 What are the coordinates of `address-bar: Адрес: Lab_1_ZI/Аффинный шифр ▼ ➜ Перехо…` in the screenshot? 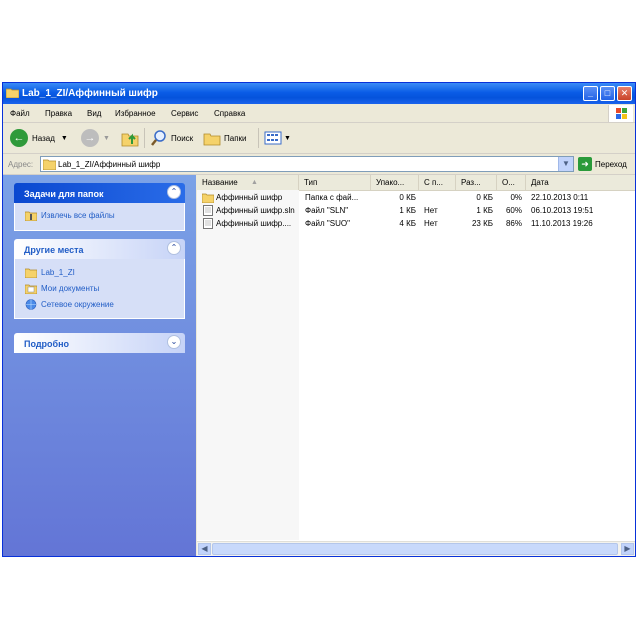 It's located at (319, 164).